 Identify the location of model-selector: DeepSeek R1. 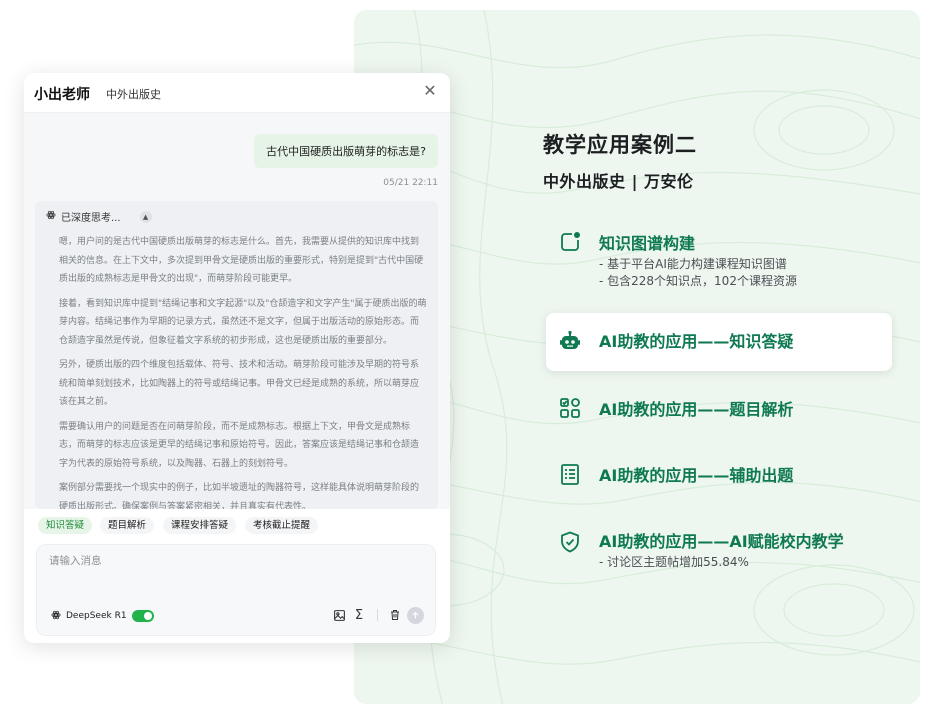
(102, 616).